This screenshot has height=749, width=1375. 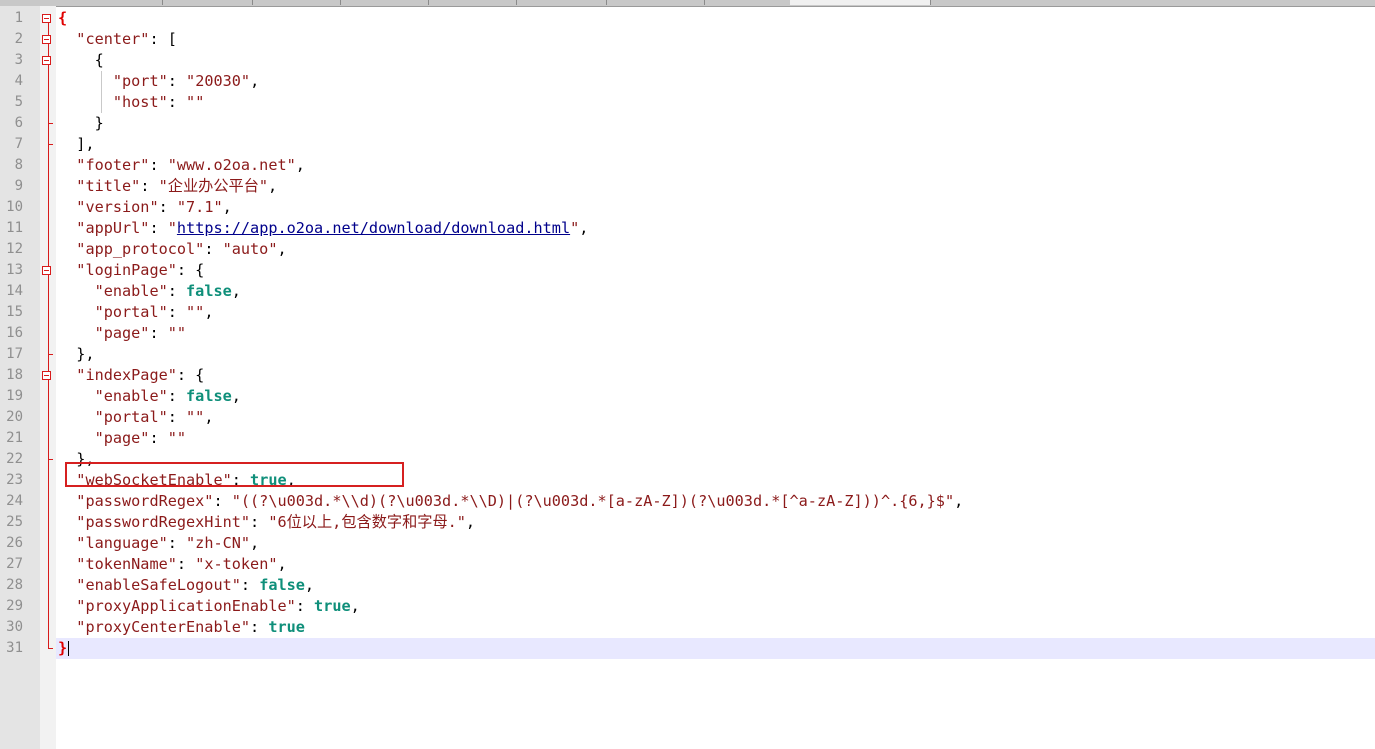 What do you see at coordinates (163, 522) in the screenshot?
I see `code-token: "passwordRegexHint"` at bounding box center [163, 522].